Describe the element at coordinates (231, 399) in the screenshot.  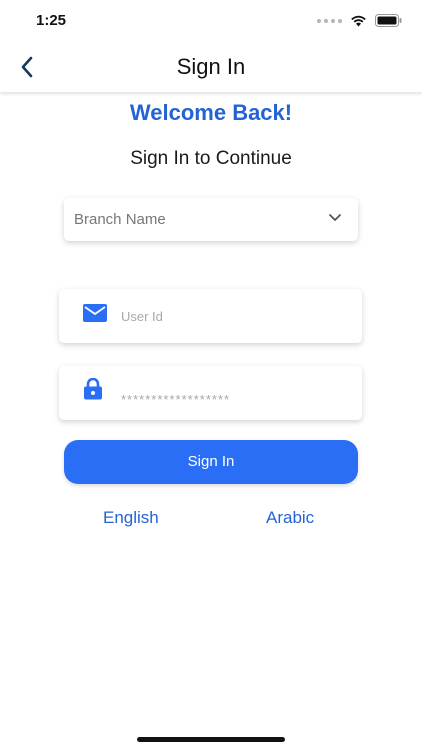
I see `password-input` at that location.